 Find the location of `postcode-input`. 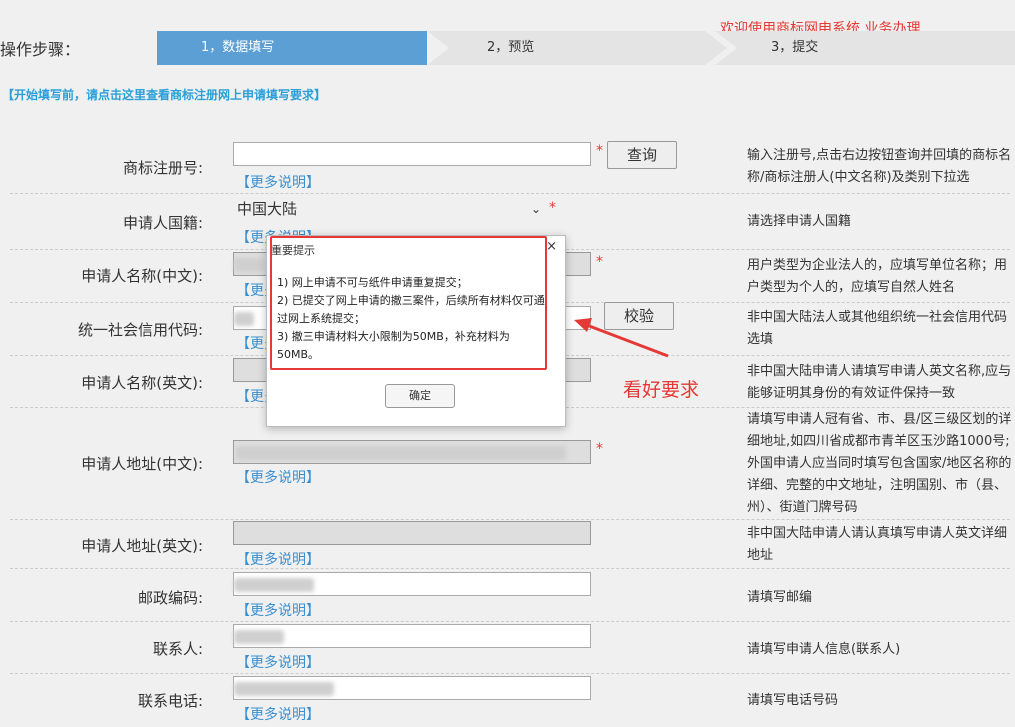

postcode-input is located at coordinates (412, 584).